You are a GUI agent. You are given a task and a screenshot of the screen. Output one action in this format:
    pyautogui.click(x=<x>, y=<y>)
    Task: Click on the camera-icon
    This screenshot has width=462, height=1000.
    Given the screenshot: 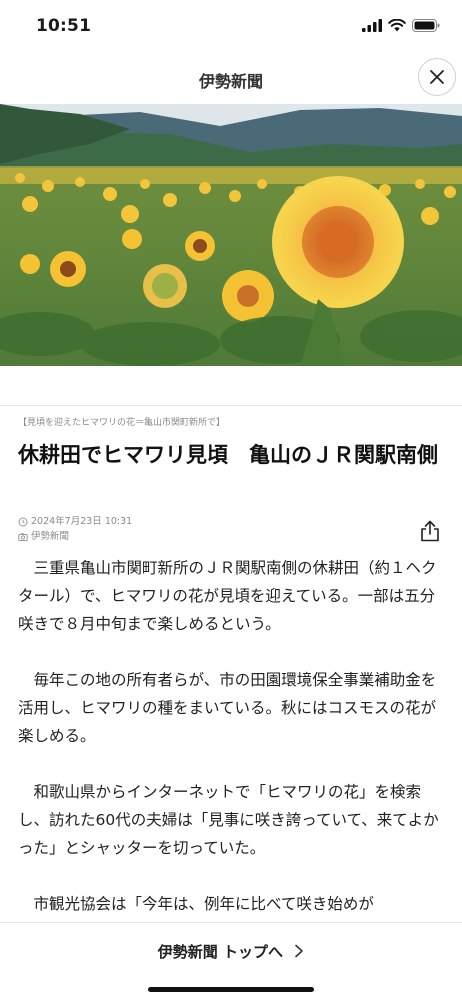 What is the action you would take?
    pyautogui.click(x=23, y=536)
    